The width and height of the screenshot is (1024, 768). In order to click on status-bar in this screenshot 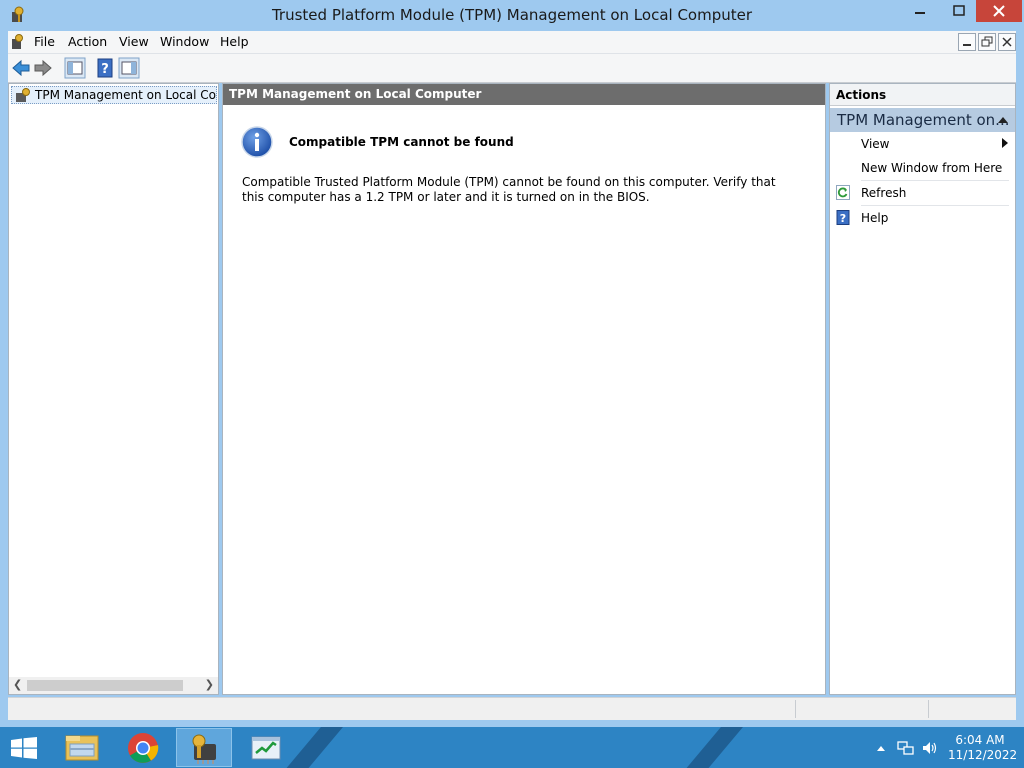, I will do `click(512, 708)`.